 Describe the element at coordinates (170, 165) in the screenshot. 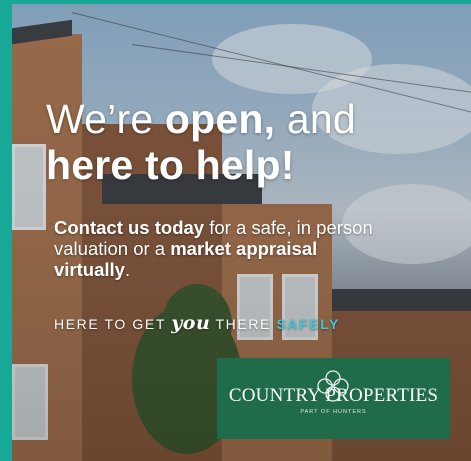

I see `headline-bold-help: here to help!` at that location.